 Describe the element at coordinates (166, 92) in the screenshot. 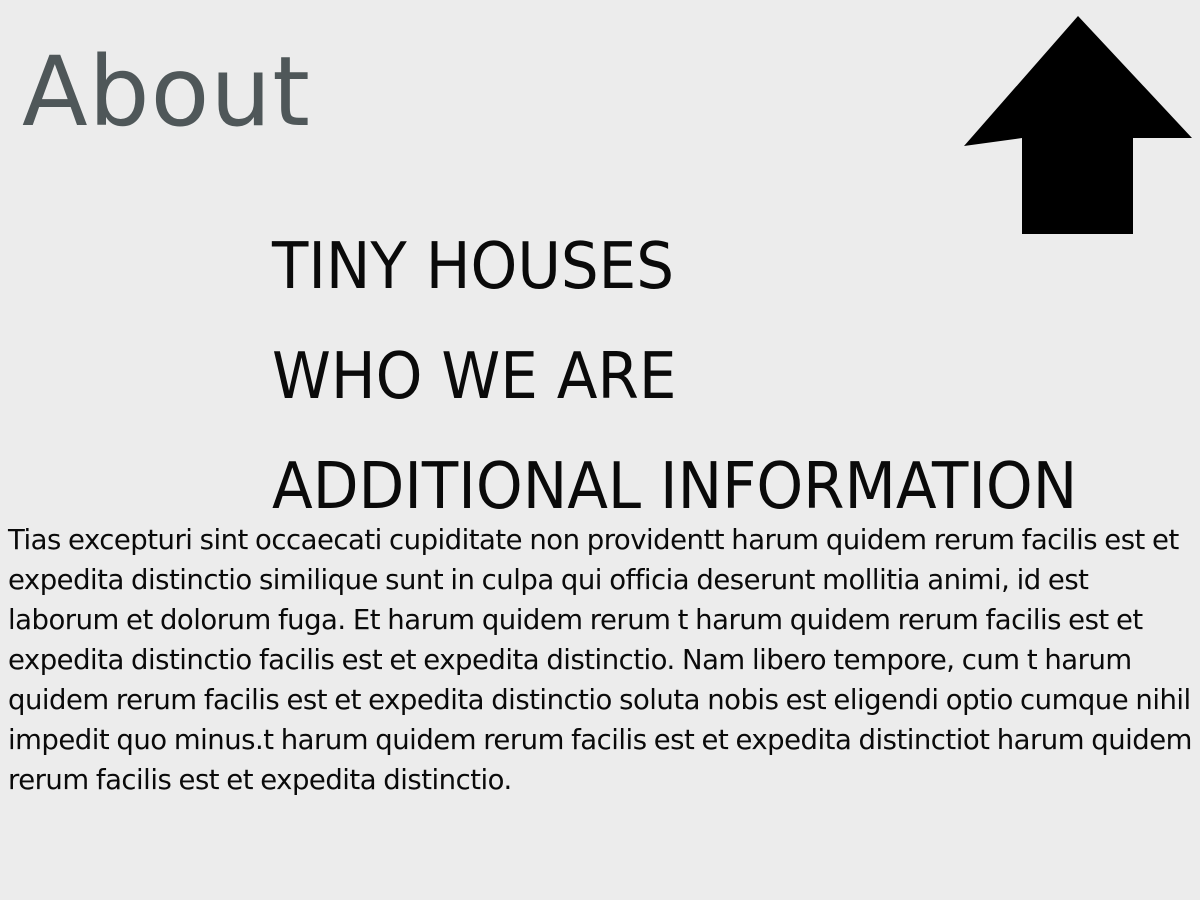

I see `page-title: About` at that location.